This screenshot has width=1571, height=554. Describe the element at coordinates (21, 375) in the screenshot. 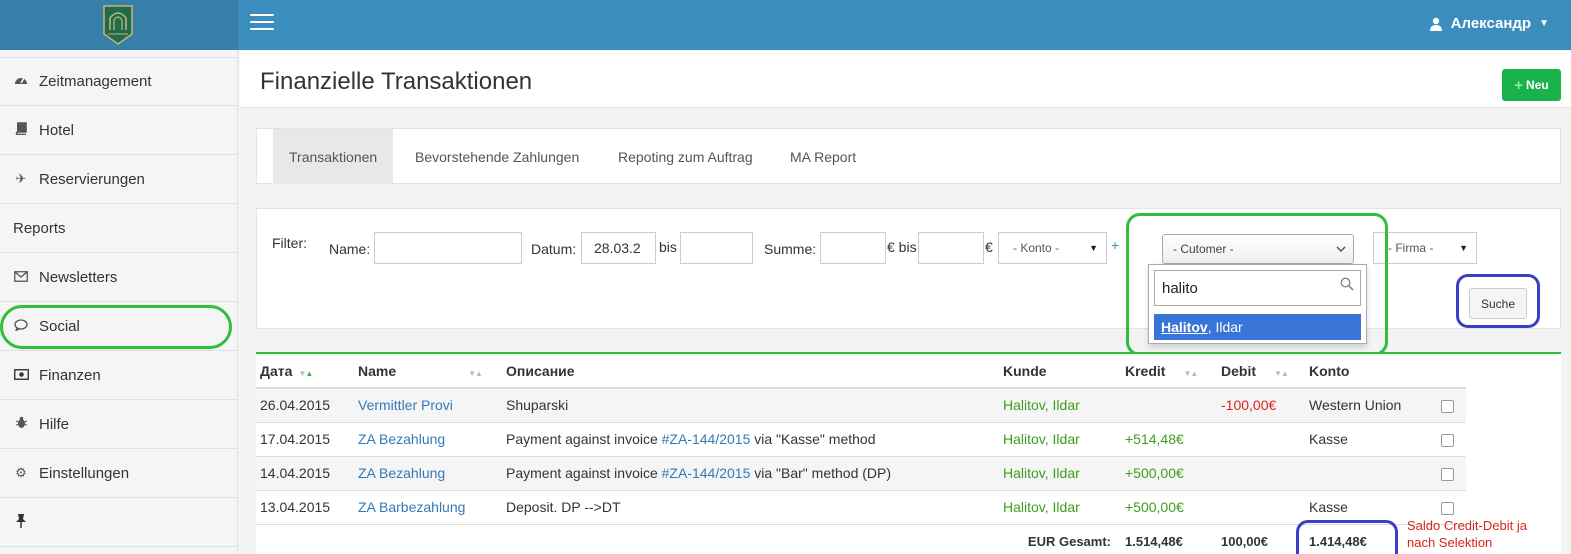

I see `money-icon` at that location.